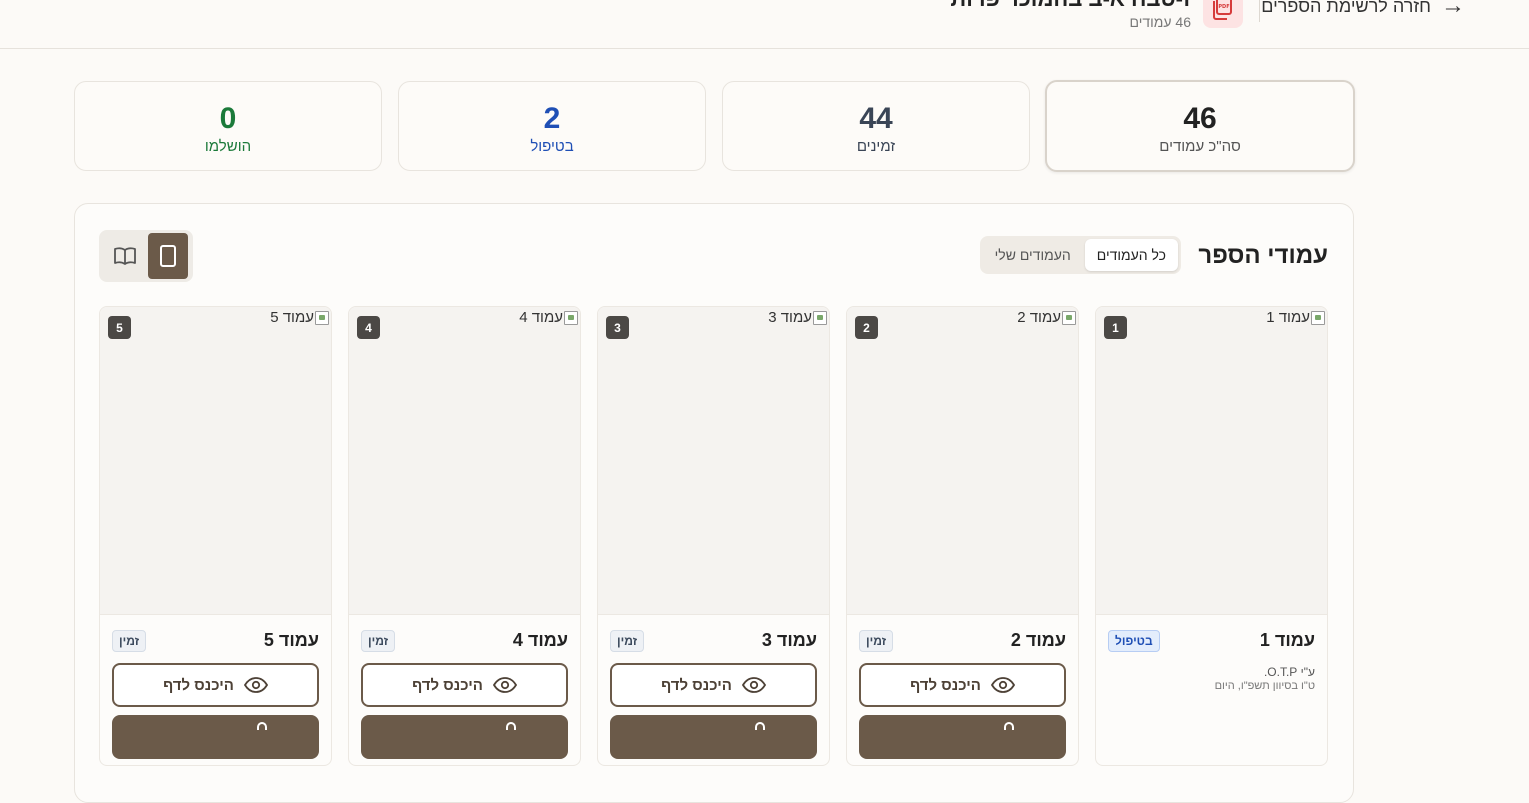  What do you see at coordinates (552, 118) in the screenshot?
I see `stat-in-progress-value: 2` at bounding box center [552, 118].